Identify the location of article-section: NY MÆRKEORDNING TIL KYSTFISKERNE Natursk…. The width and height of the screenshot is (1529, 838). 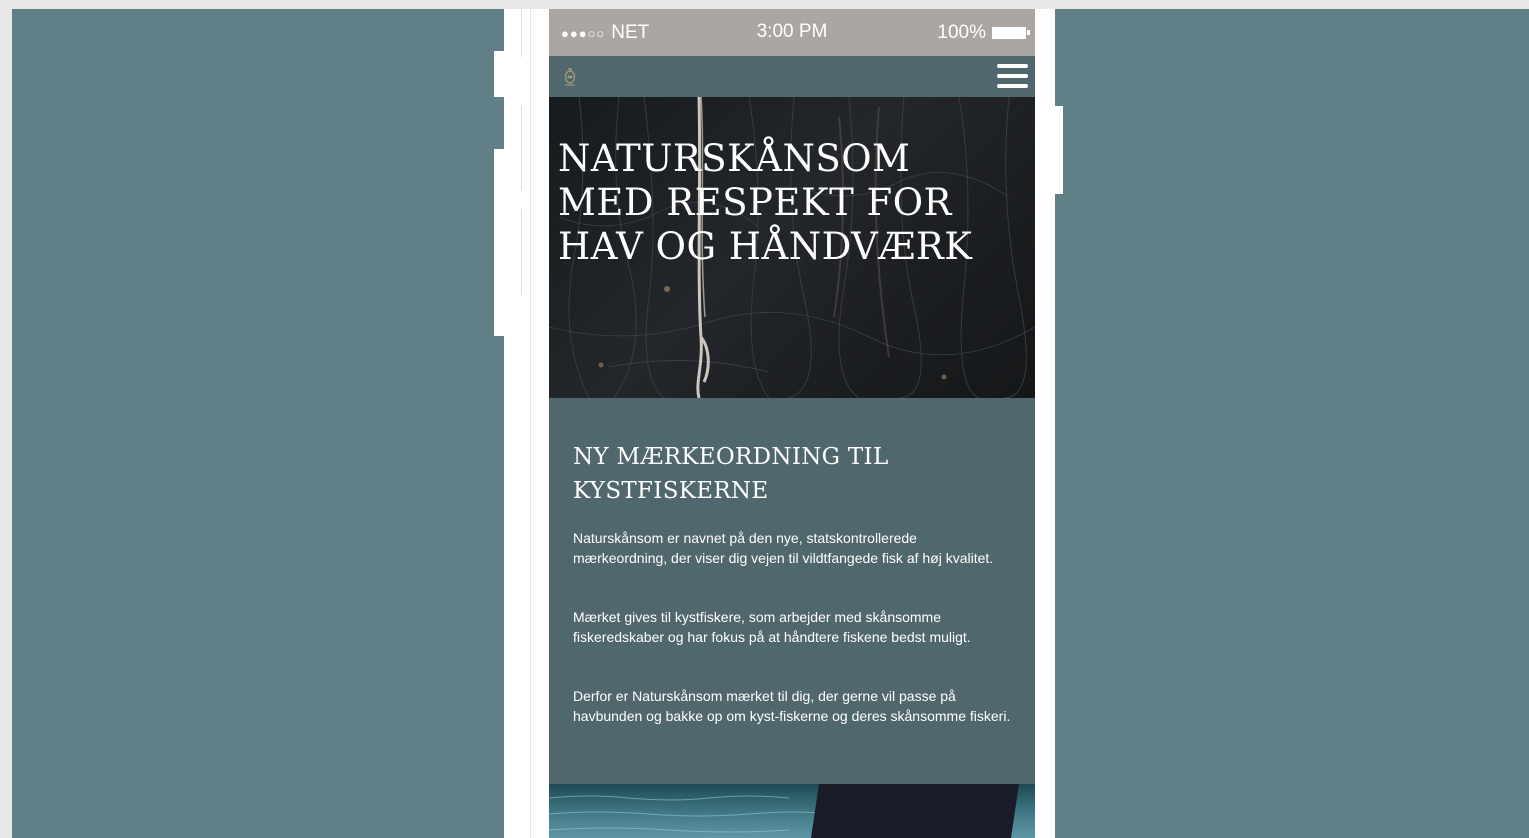
(792, 562).